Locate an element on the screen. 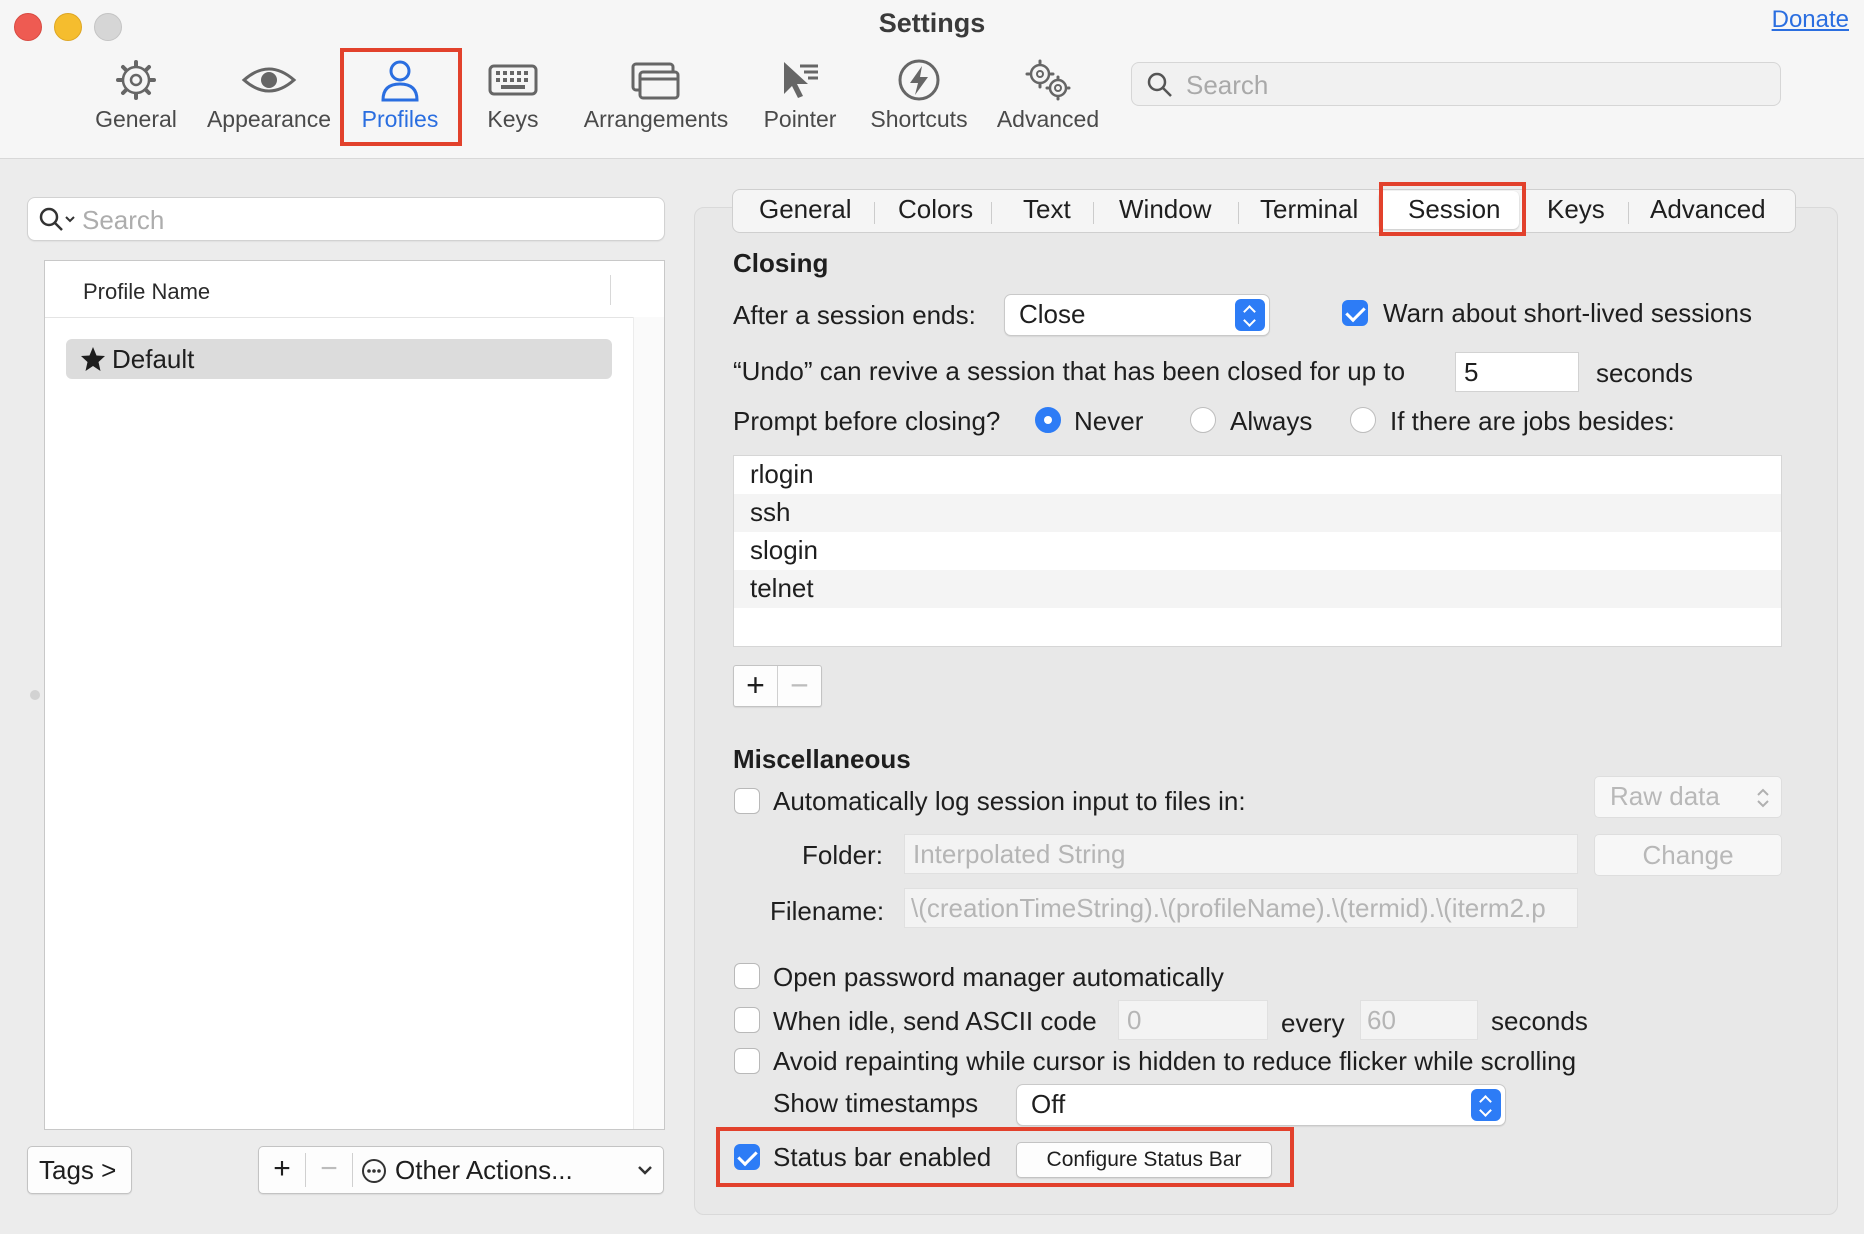 The image size is (1864, 1234). log-format-popup: Raw data is located at coordinates (1688, 797).